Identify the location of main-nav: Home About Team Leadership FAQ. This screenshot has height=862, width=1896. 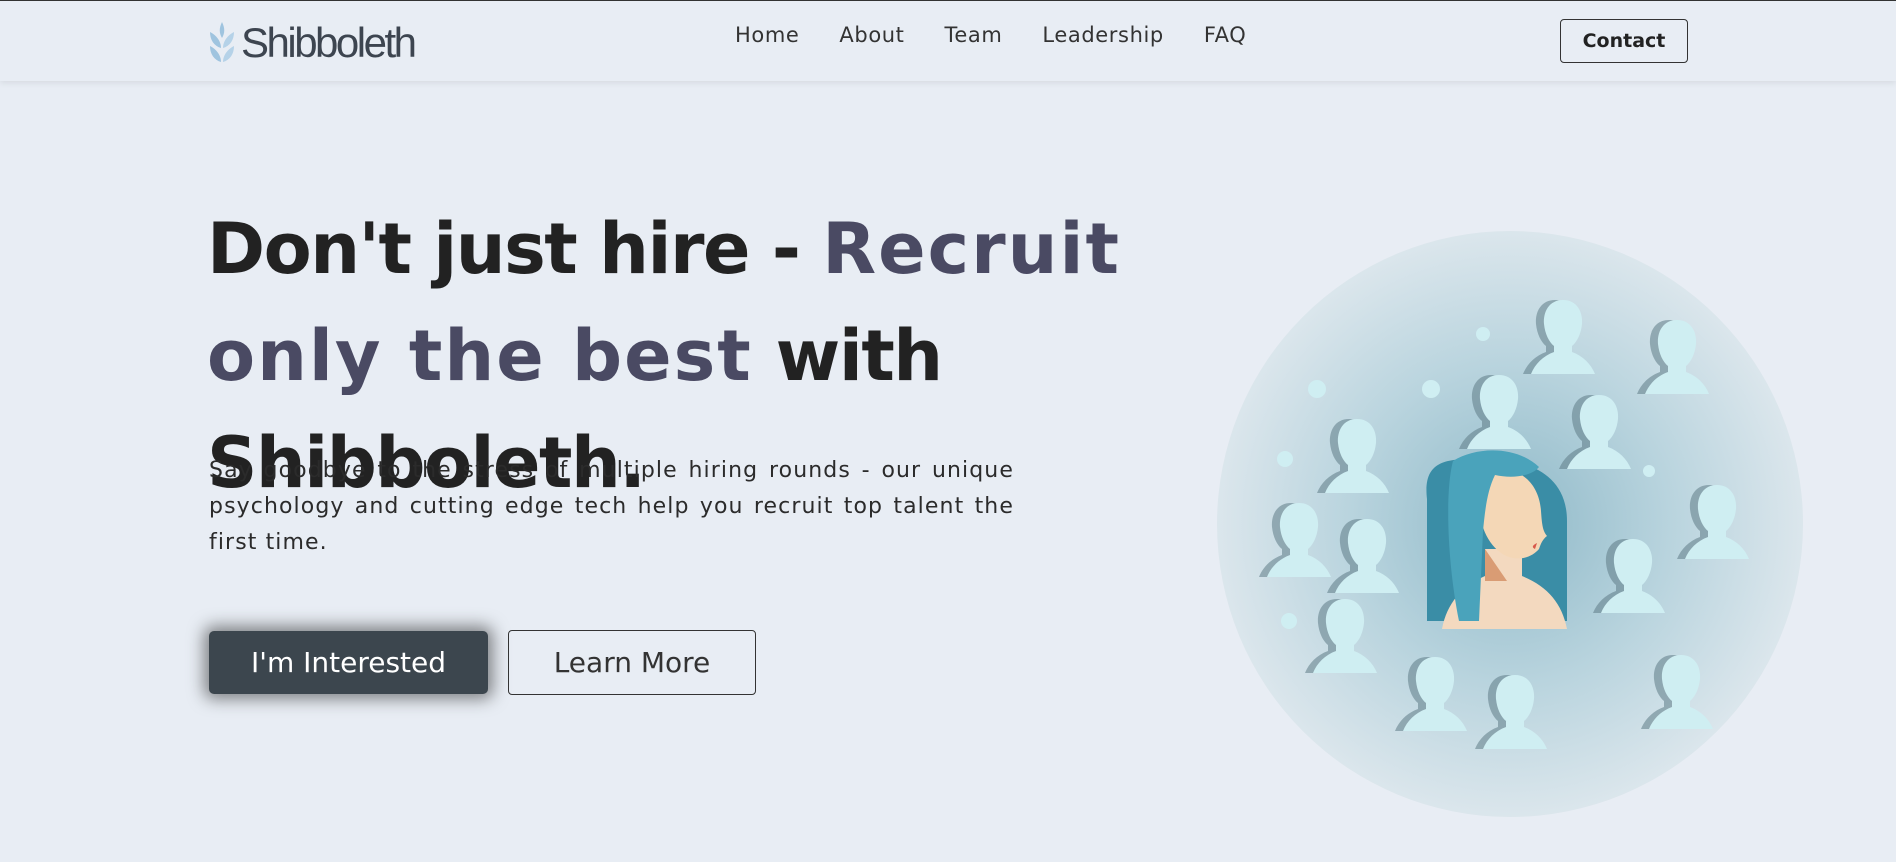
(1010, 35).